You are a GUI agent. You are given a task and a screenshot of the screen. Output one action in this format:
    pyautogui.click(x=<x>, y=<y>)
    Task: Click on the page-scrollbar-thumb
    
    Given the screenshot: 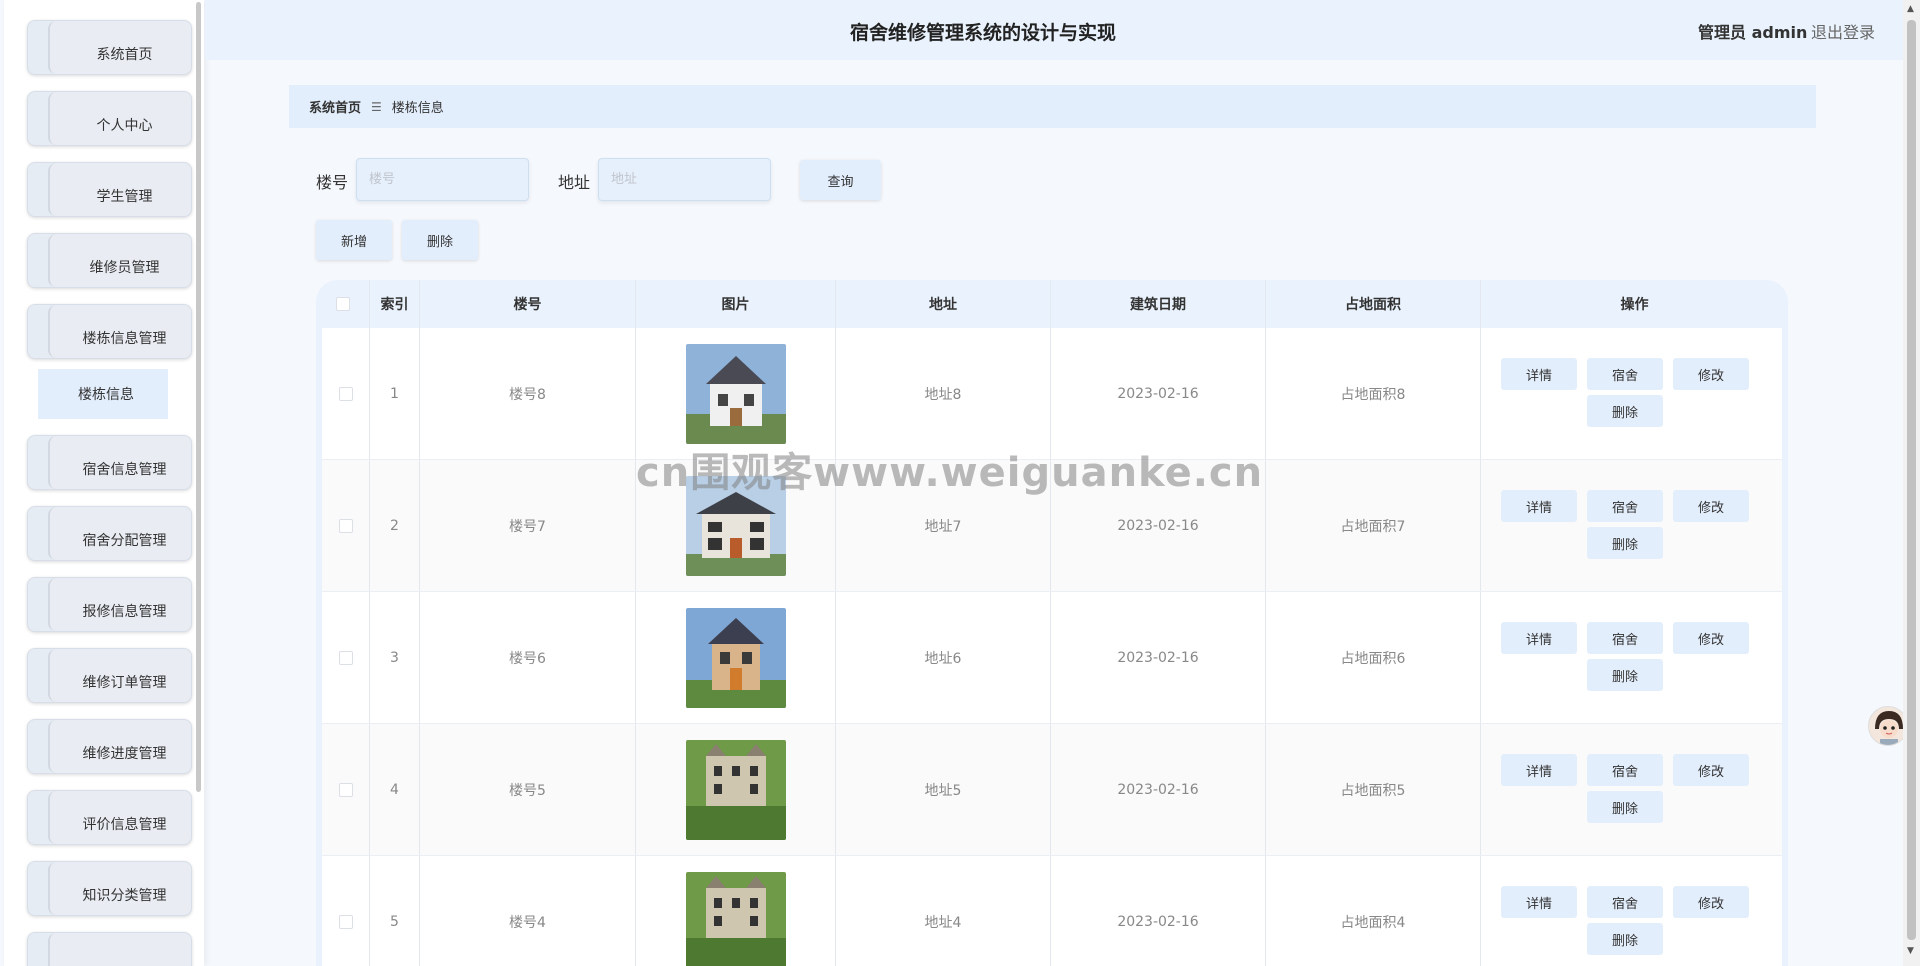 What is the action you would take?
    pyautogui.click(x=1911, y=480)
    